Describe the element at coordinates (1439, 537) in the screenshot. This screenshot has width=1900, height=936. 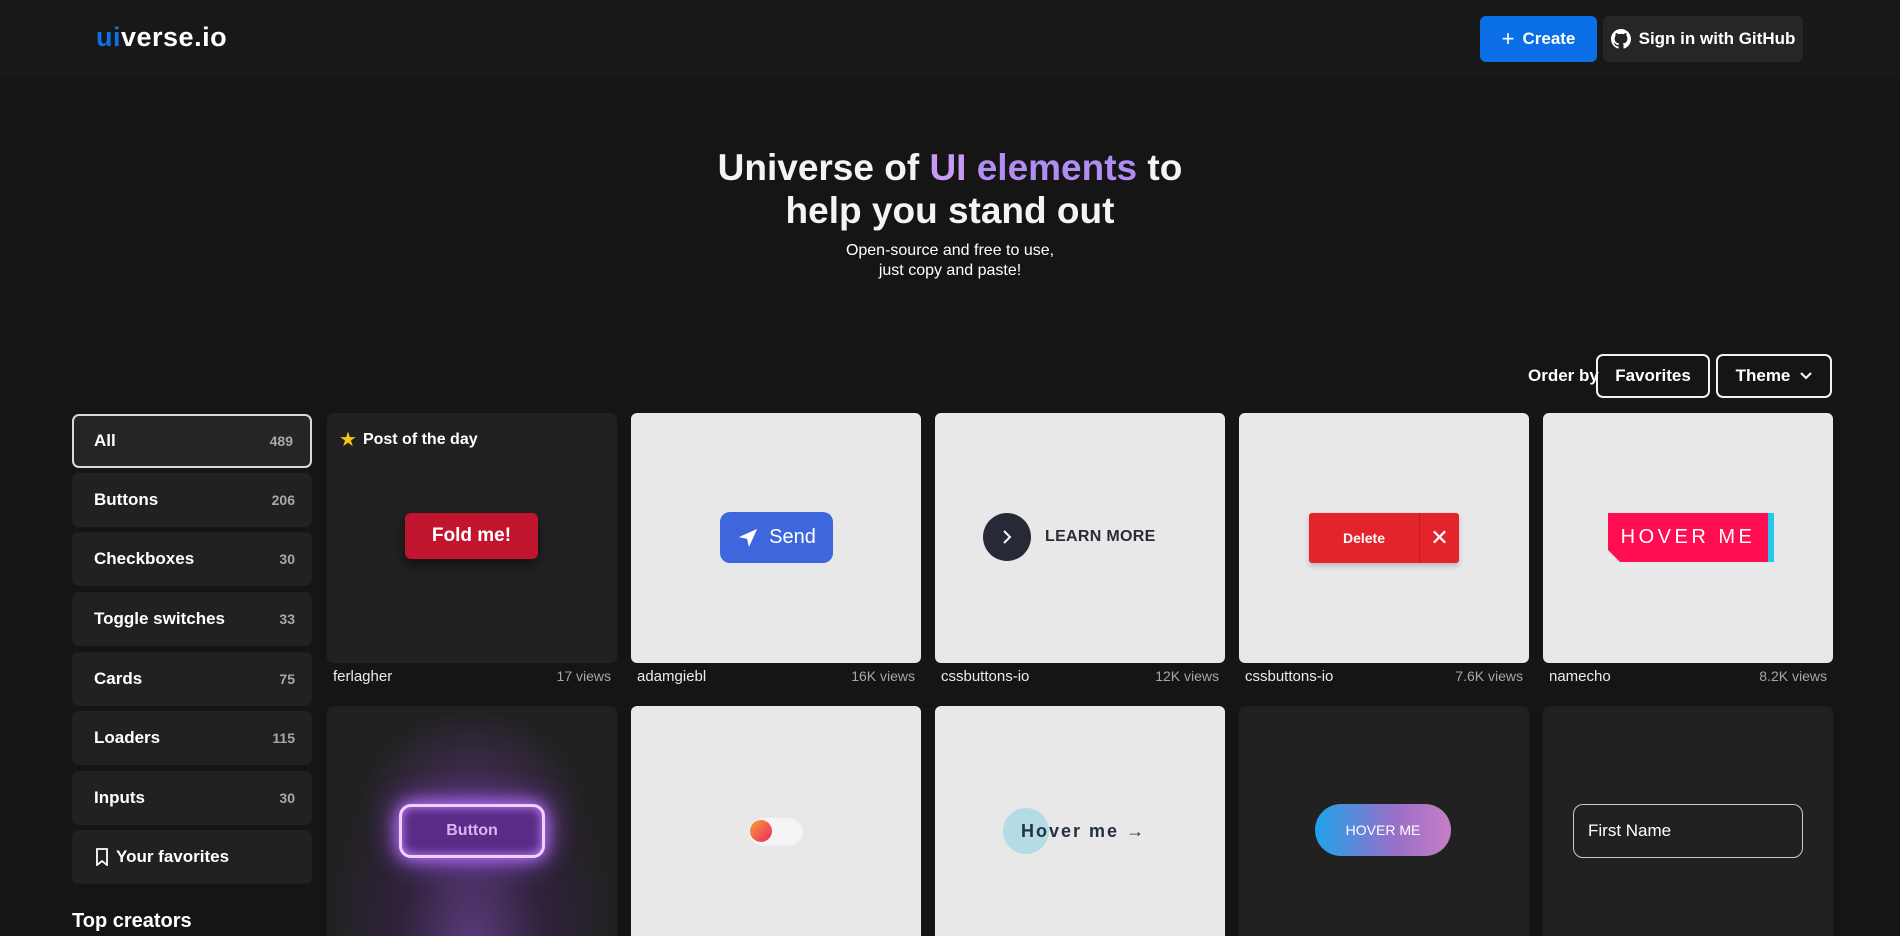
I see `close-icon: ✕` at that location.